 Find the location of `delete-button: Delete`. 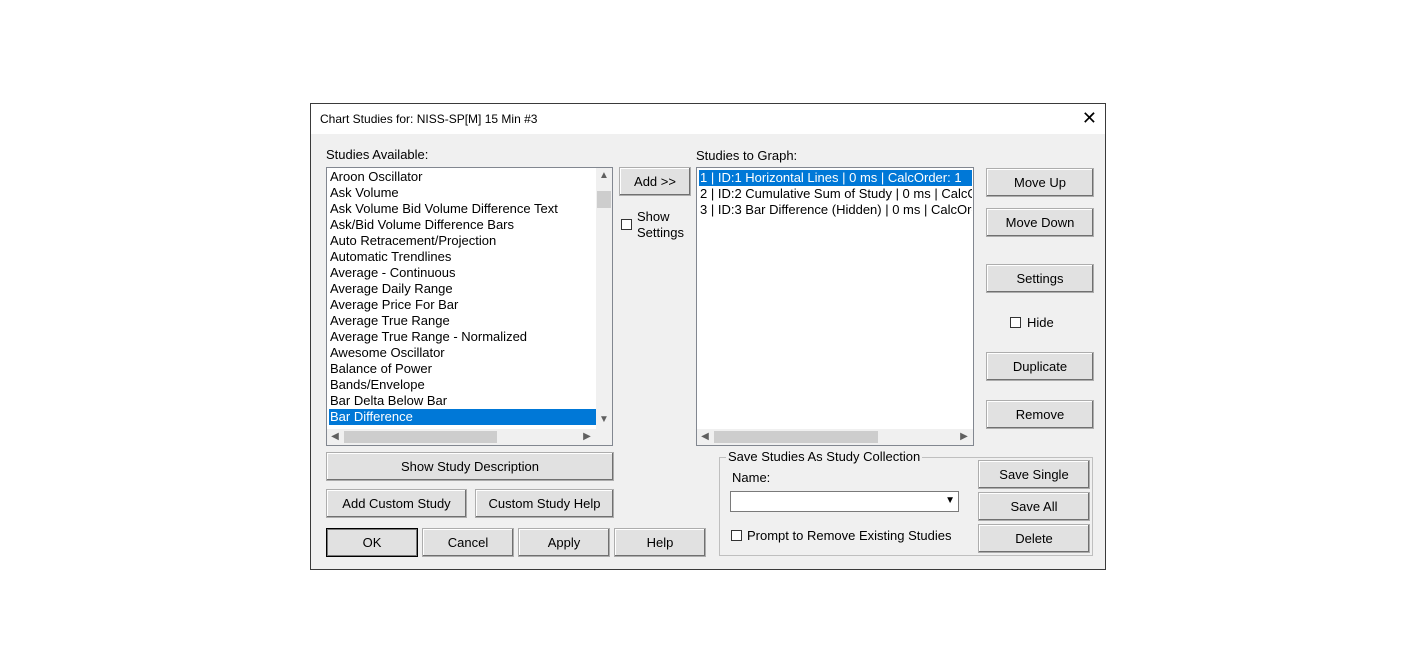

delete-button: Delete is located at coordinates (1034, 538).